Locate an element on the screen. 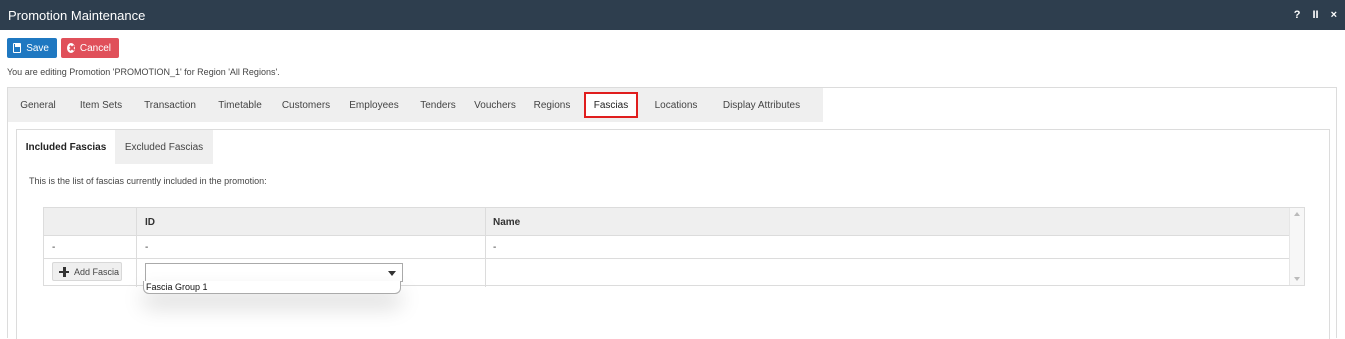 This screenshot has height=339, width=1345. column-header-id: ID is located at coordinates (150, 222).